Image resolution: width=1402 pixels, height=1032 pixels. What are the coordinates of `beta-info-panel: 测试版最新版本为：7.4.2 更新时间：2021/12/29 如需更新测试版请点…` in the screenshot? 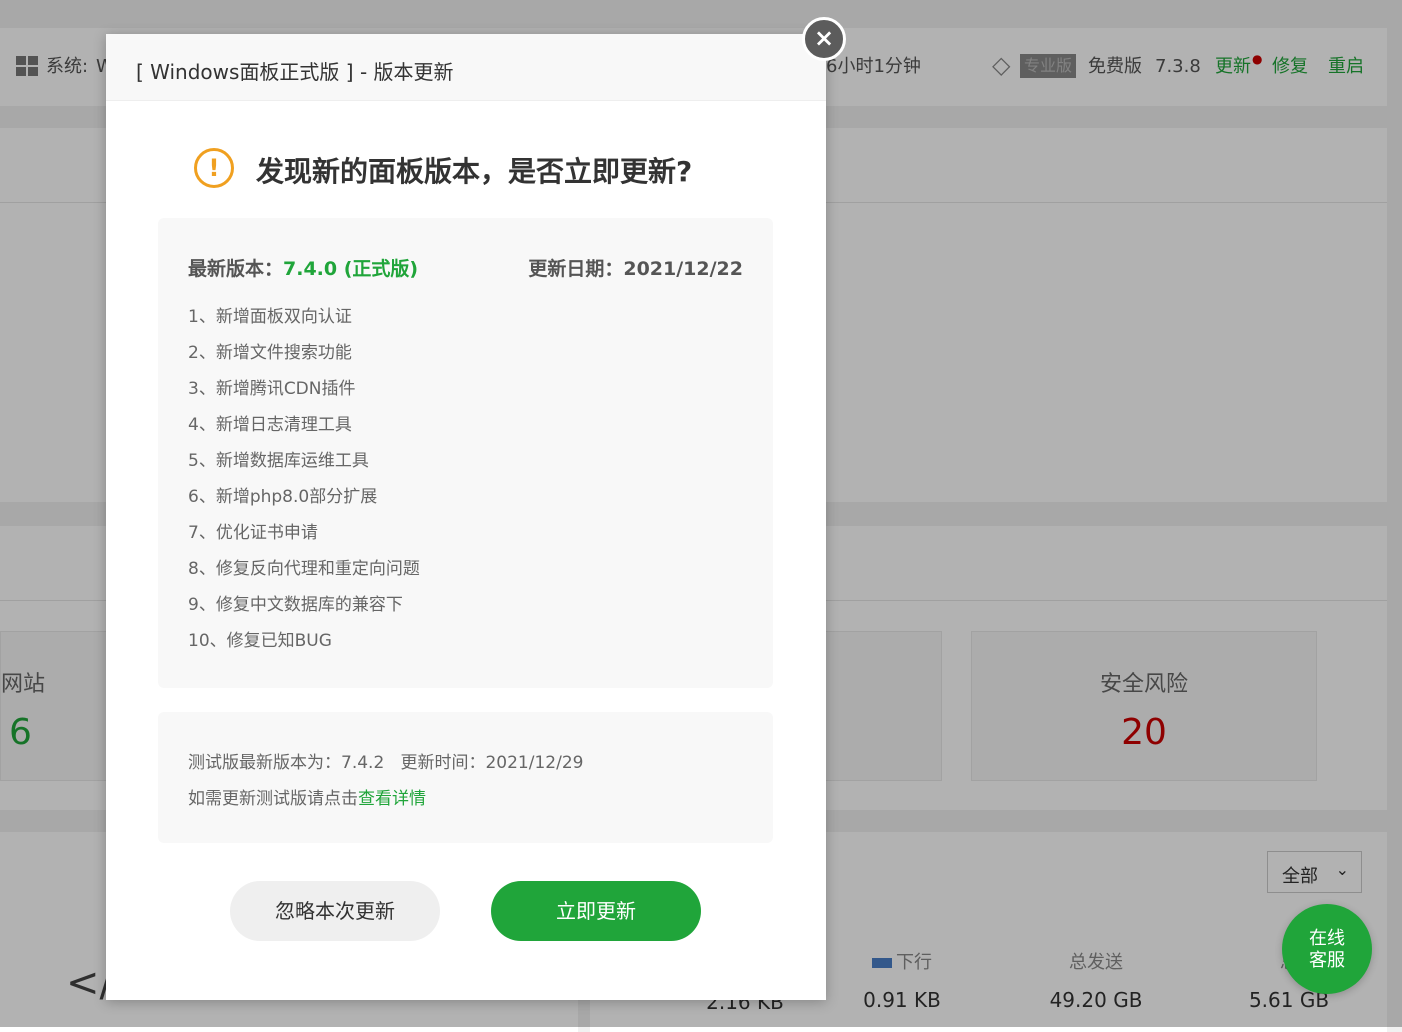 It's located at (465, 777).